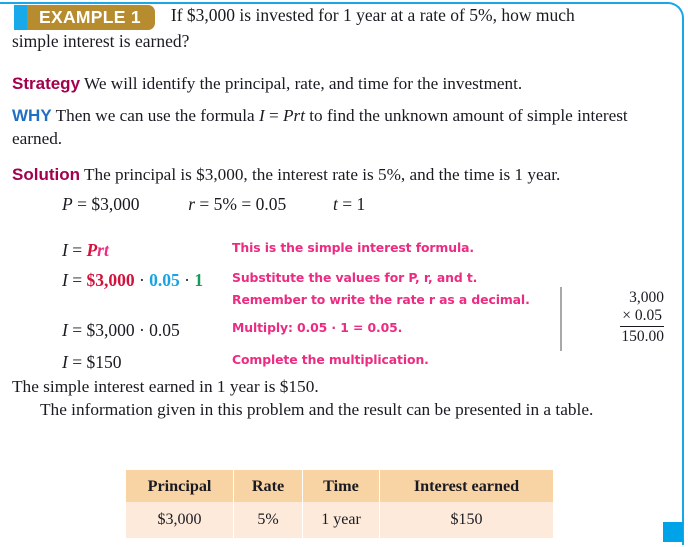 This screenshot has width=688, height=547. I want to click on substitution-annotation: Substitute the values for P, r, and t., so click(355, 277).